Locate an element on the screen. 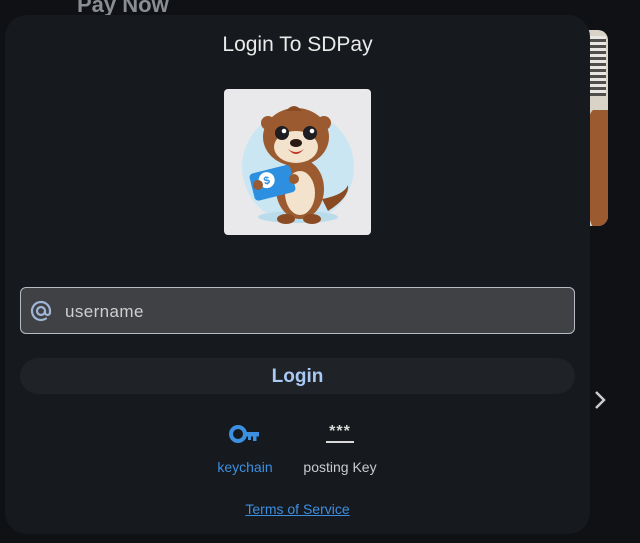 The height and width of the screenshot is (543, 640). terms-of-service-link: Terms of Service is located at coordinates (297, 509).